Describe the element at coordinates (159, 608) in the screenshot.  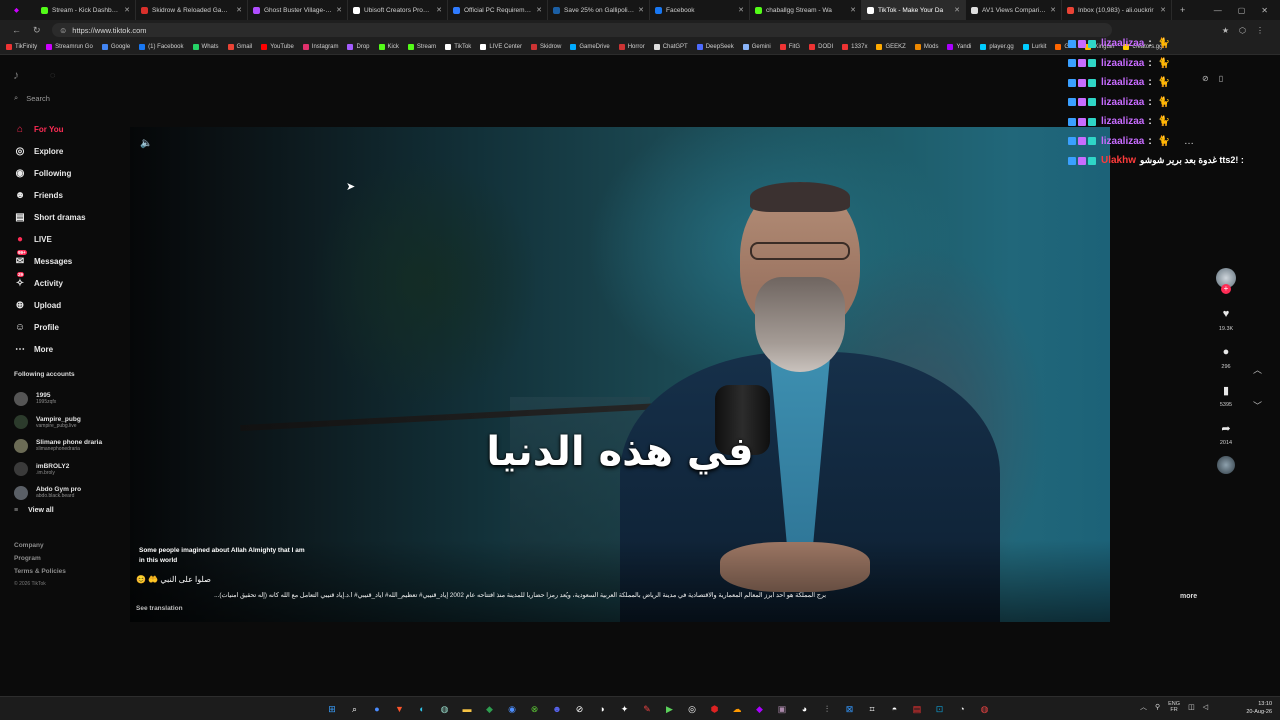
I see `see-translation-link: See translation` at that location.